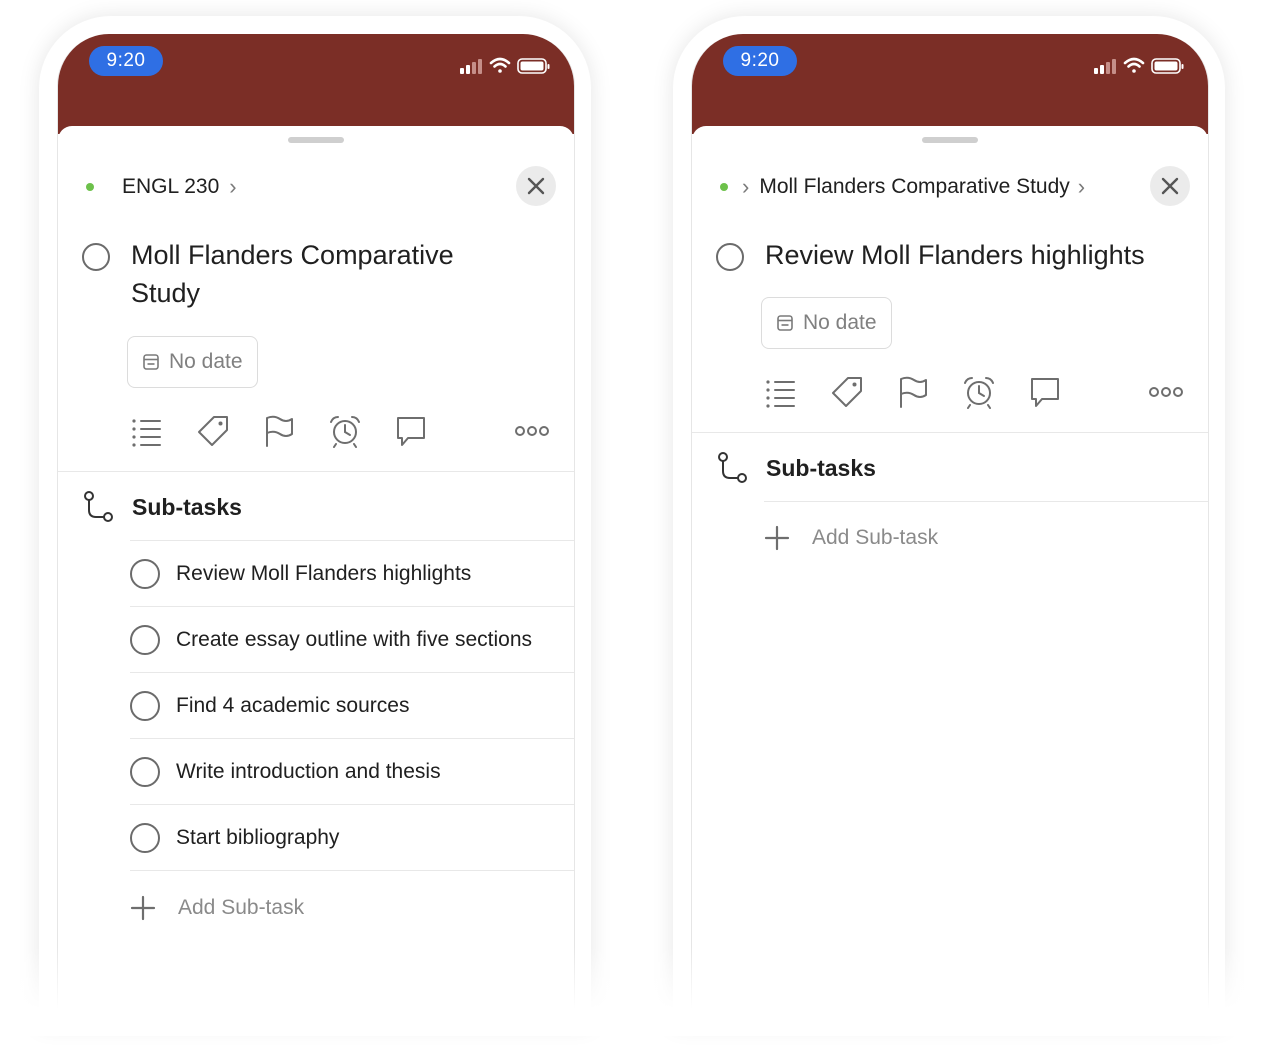  I want to click on subtask-label: Create essay outline with five sections, so click(354, 640).